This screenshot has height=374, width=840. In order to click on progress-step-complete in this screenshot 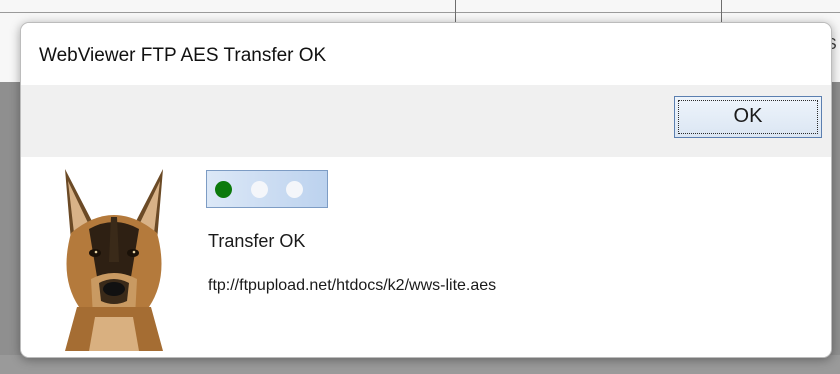, I will do `click(223, 189)`.